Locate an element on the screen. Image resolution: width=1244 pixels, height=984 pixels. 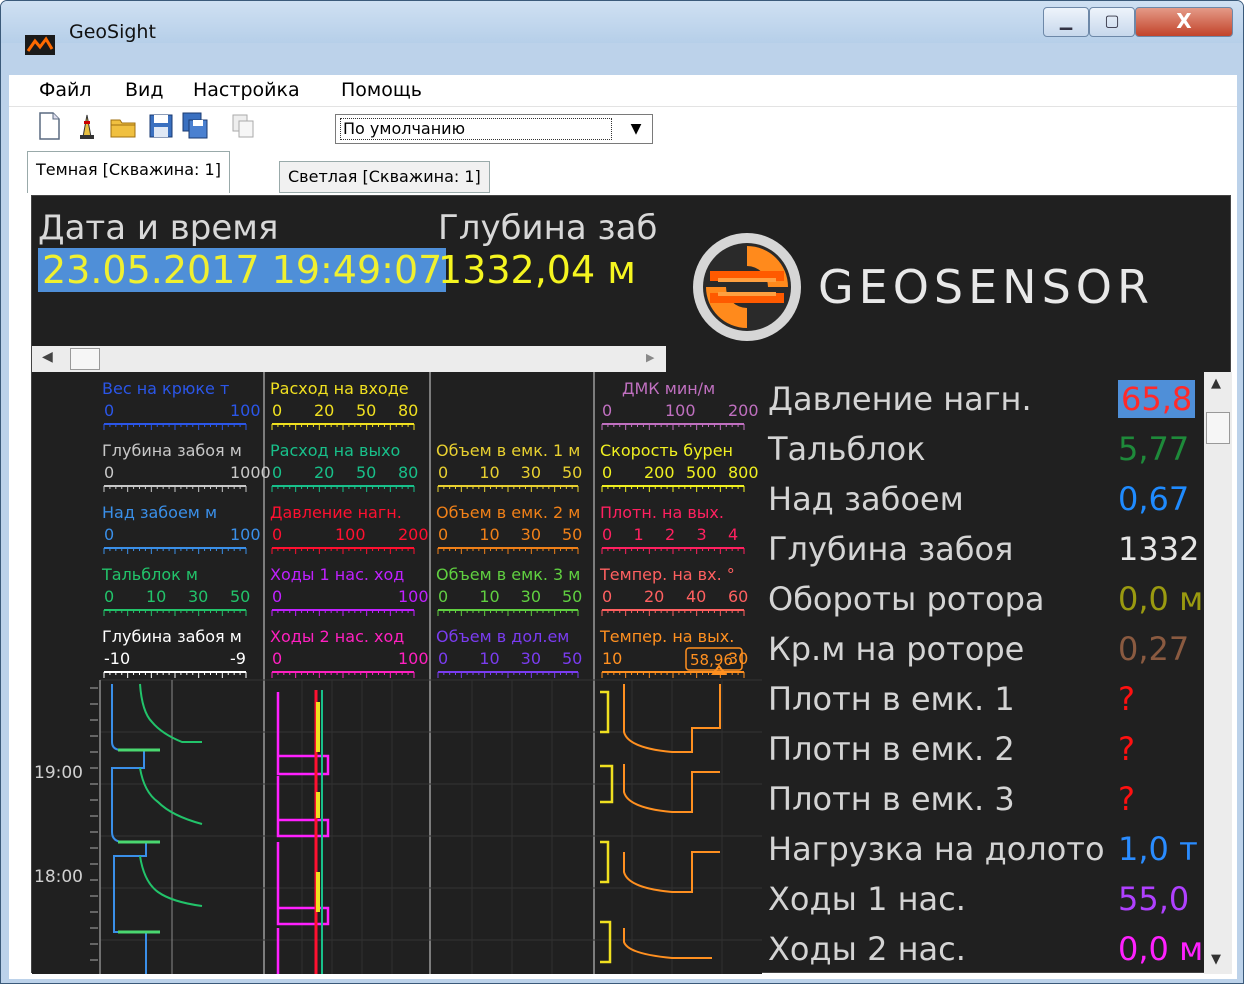
horizontal-scrollbar: ◀ ▶ is located at coordinates (349, 359).